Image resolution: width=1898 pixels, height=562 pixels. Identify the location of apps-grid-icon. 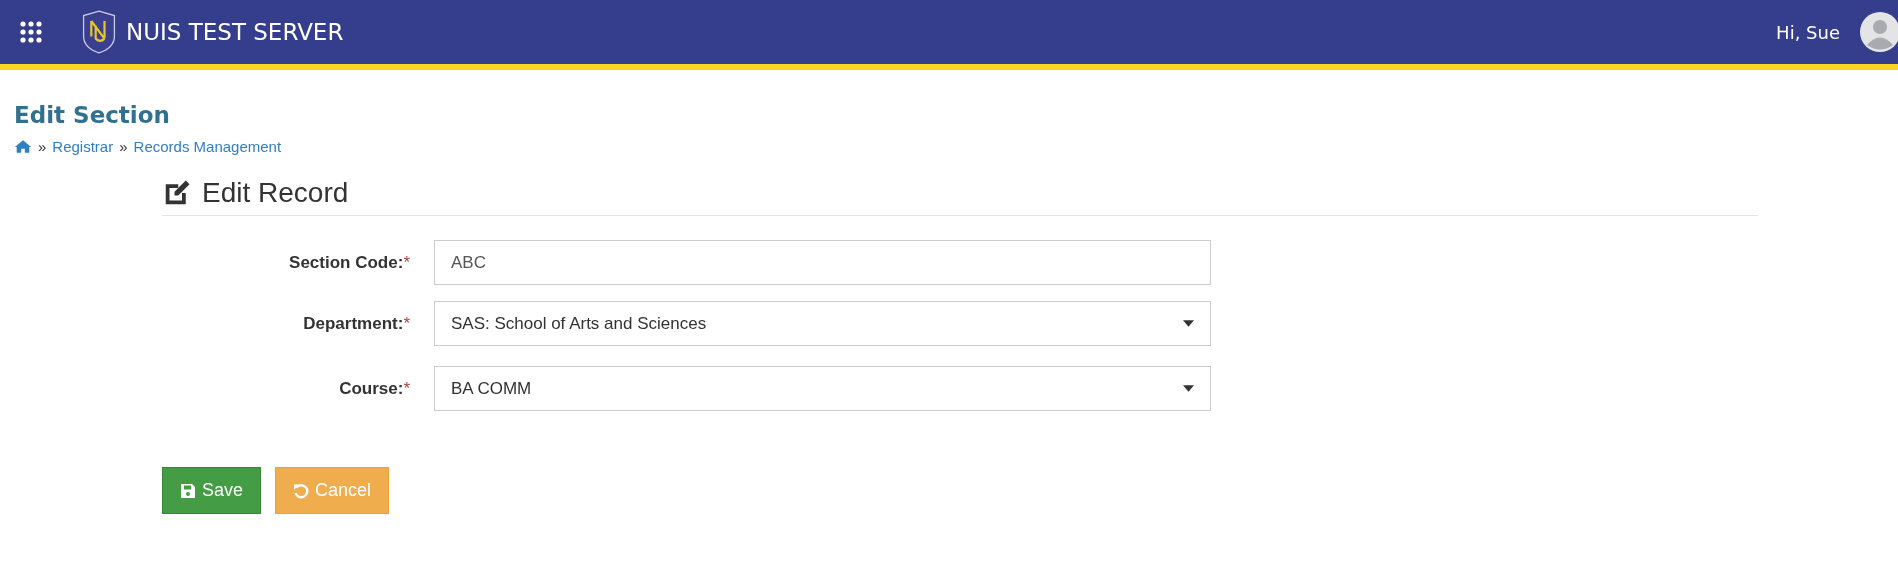
(31, 32).